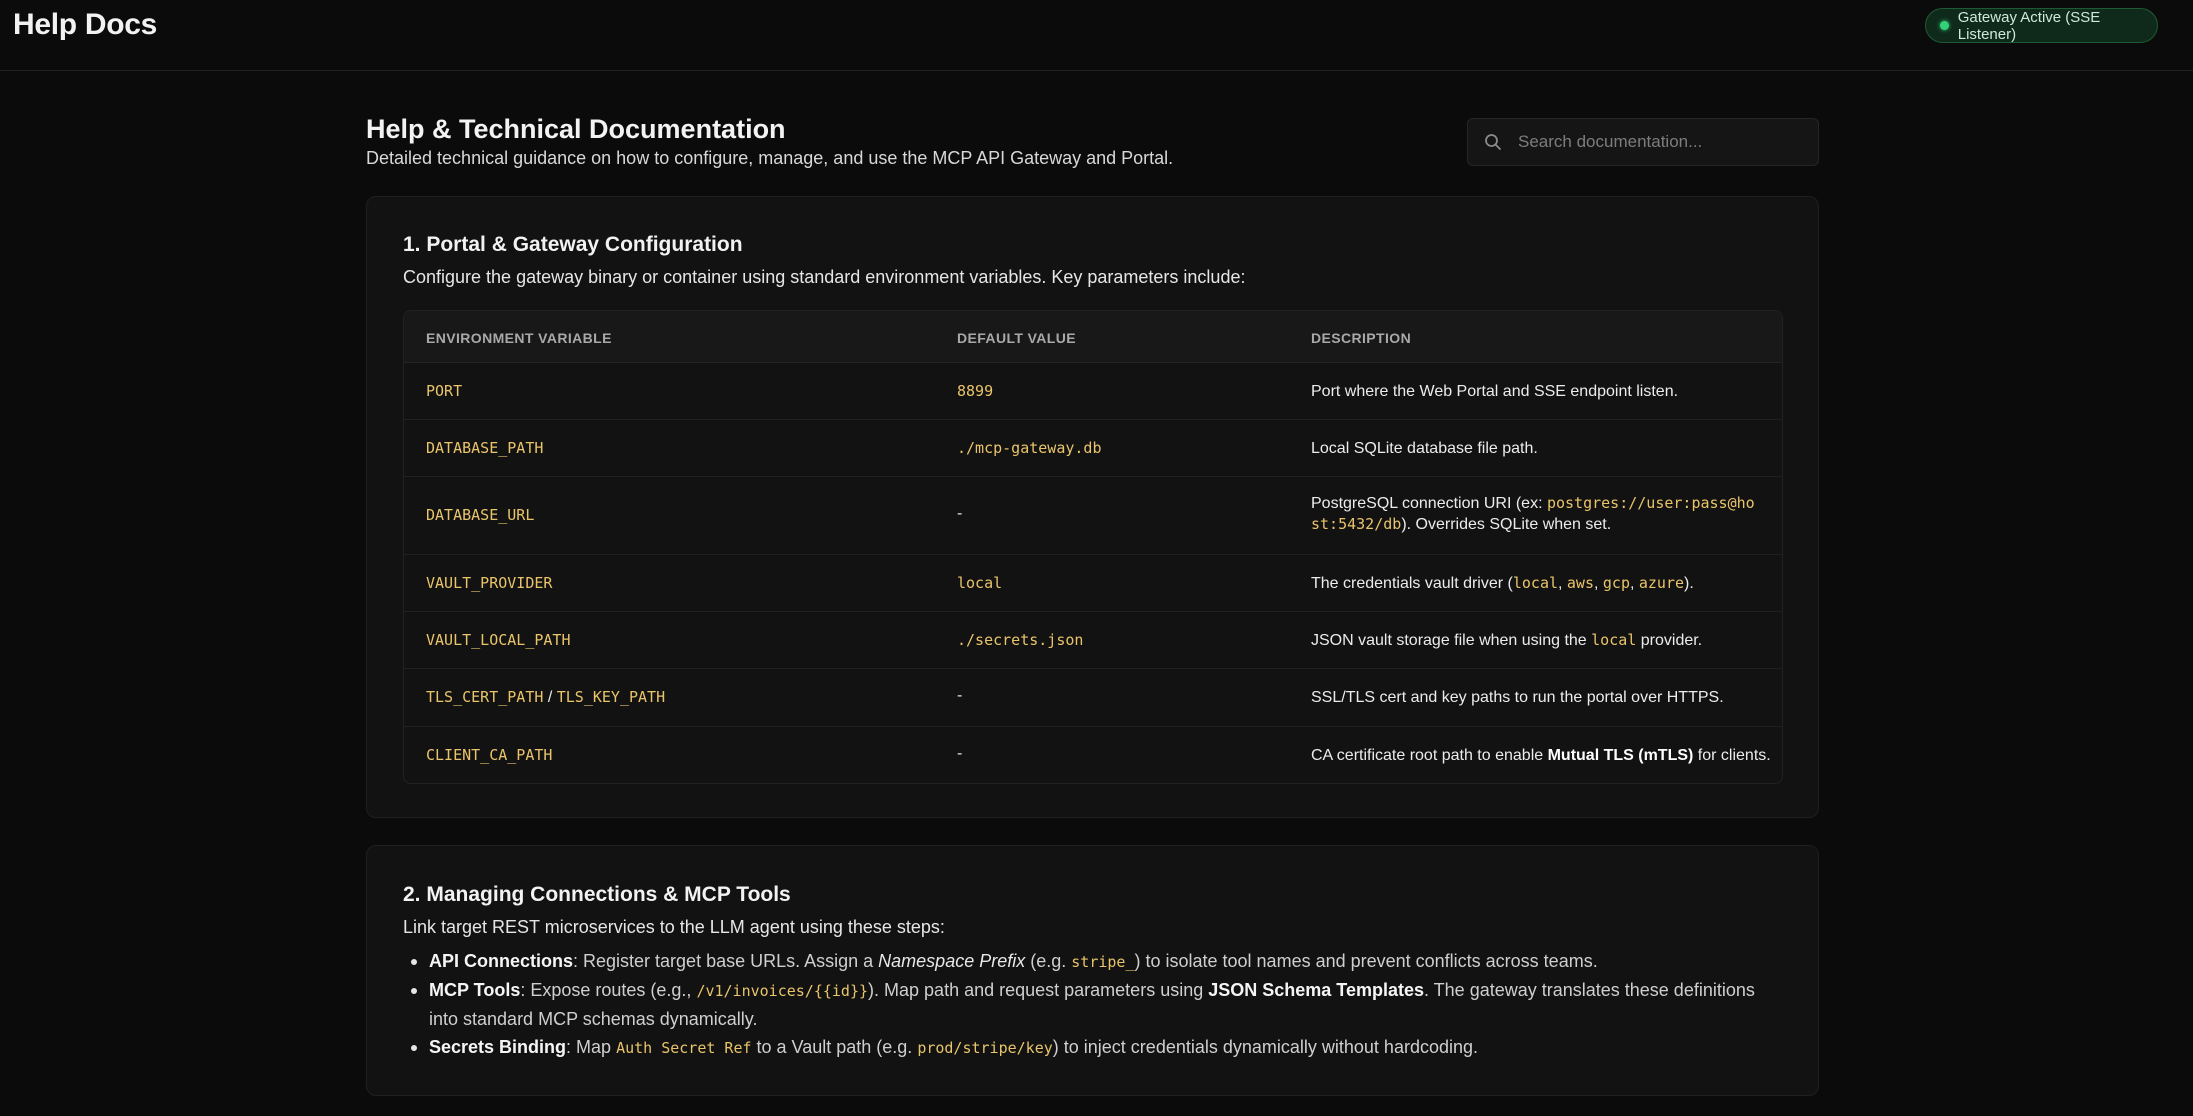  Describe the element at coordinates (485, 448) in the screenshot. I see `env-var-name: DATABASE_PATH` at that location.